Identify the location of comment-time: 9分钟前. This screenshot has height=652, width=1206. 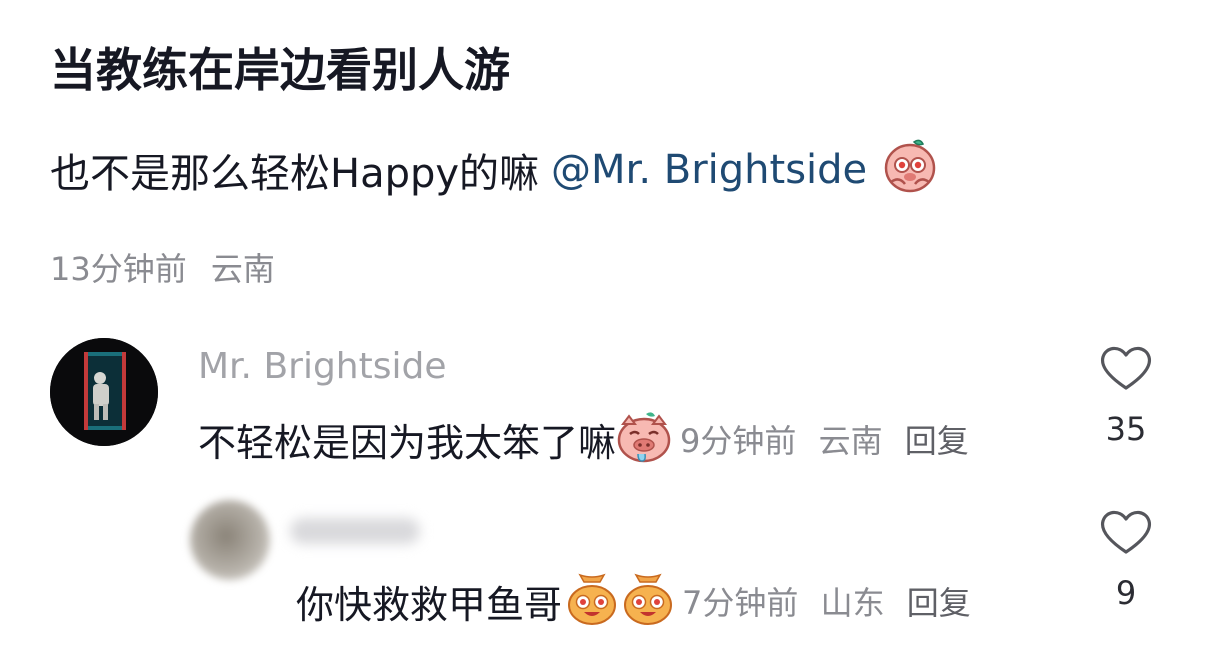
(738, 441).